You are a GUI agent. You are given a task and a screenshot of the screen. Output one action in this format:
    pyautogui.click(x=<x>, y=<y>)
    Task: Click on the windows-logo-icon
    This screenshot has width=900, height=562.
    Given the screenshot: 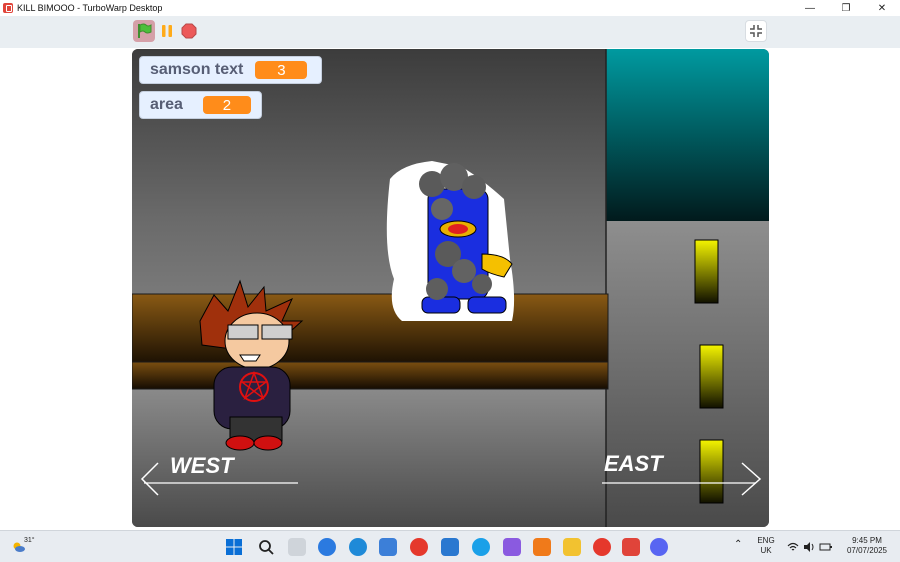 What is the action you would take?
    pyautogui.click(x=234, y=547)
    